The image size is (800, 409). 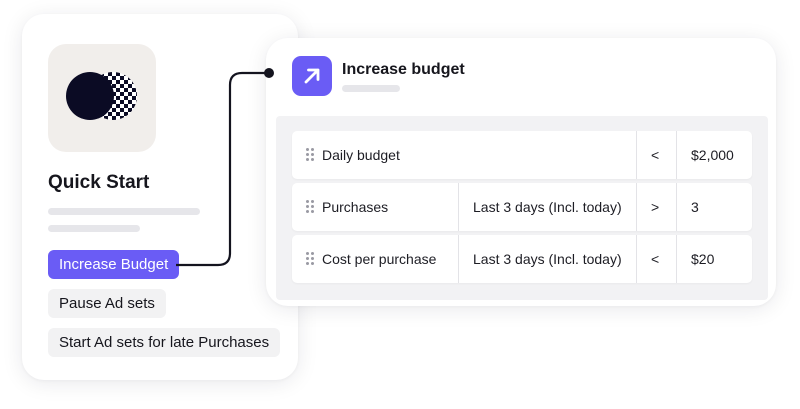 I want to click on arrow-up-right-icon, so click(x=312, y=76).